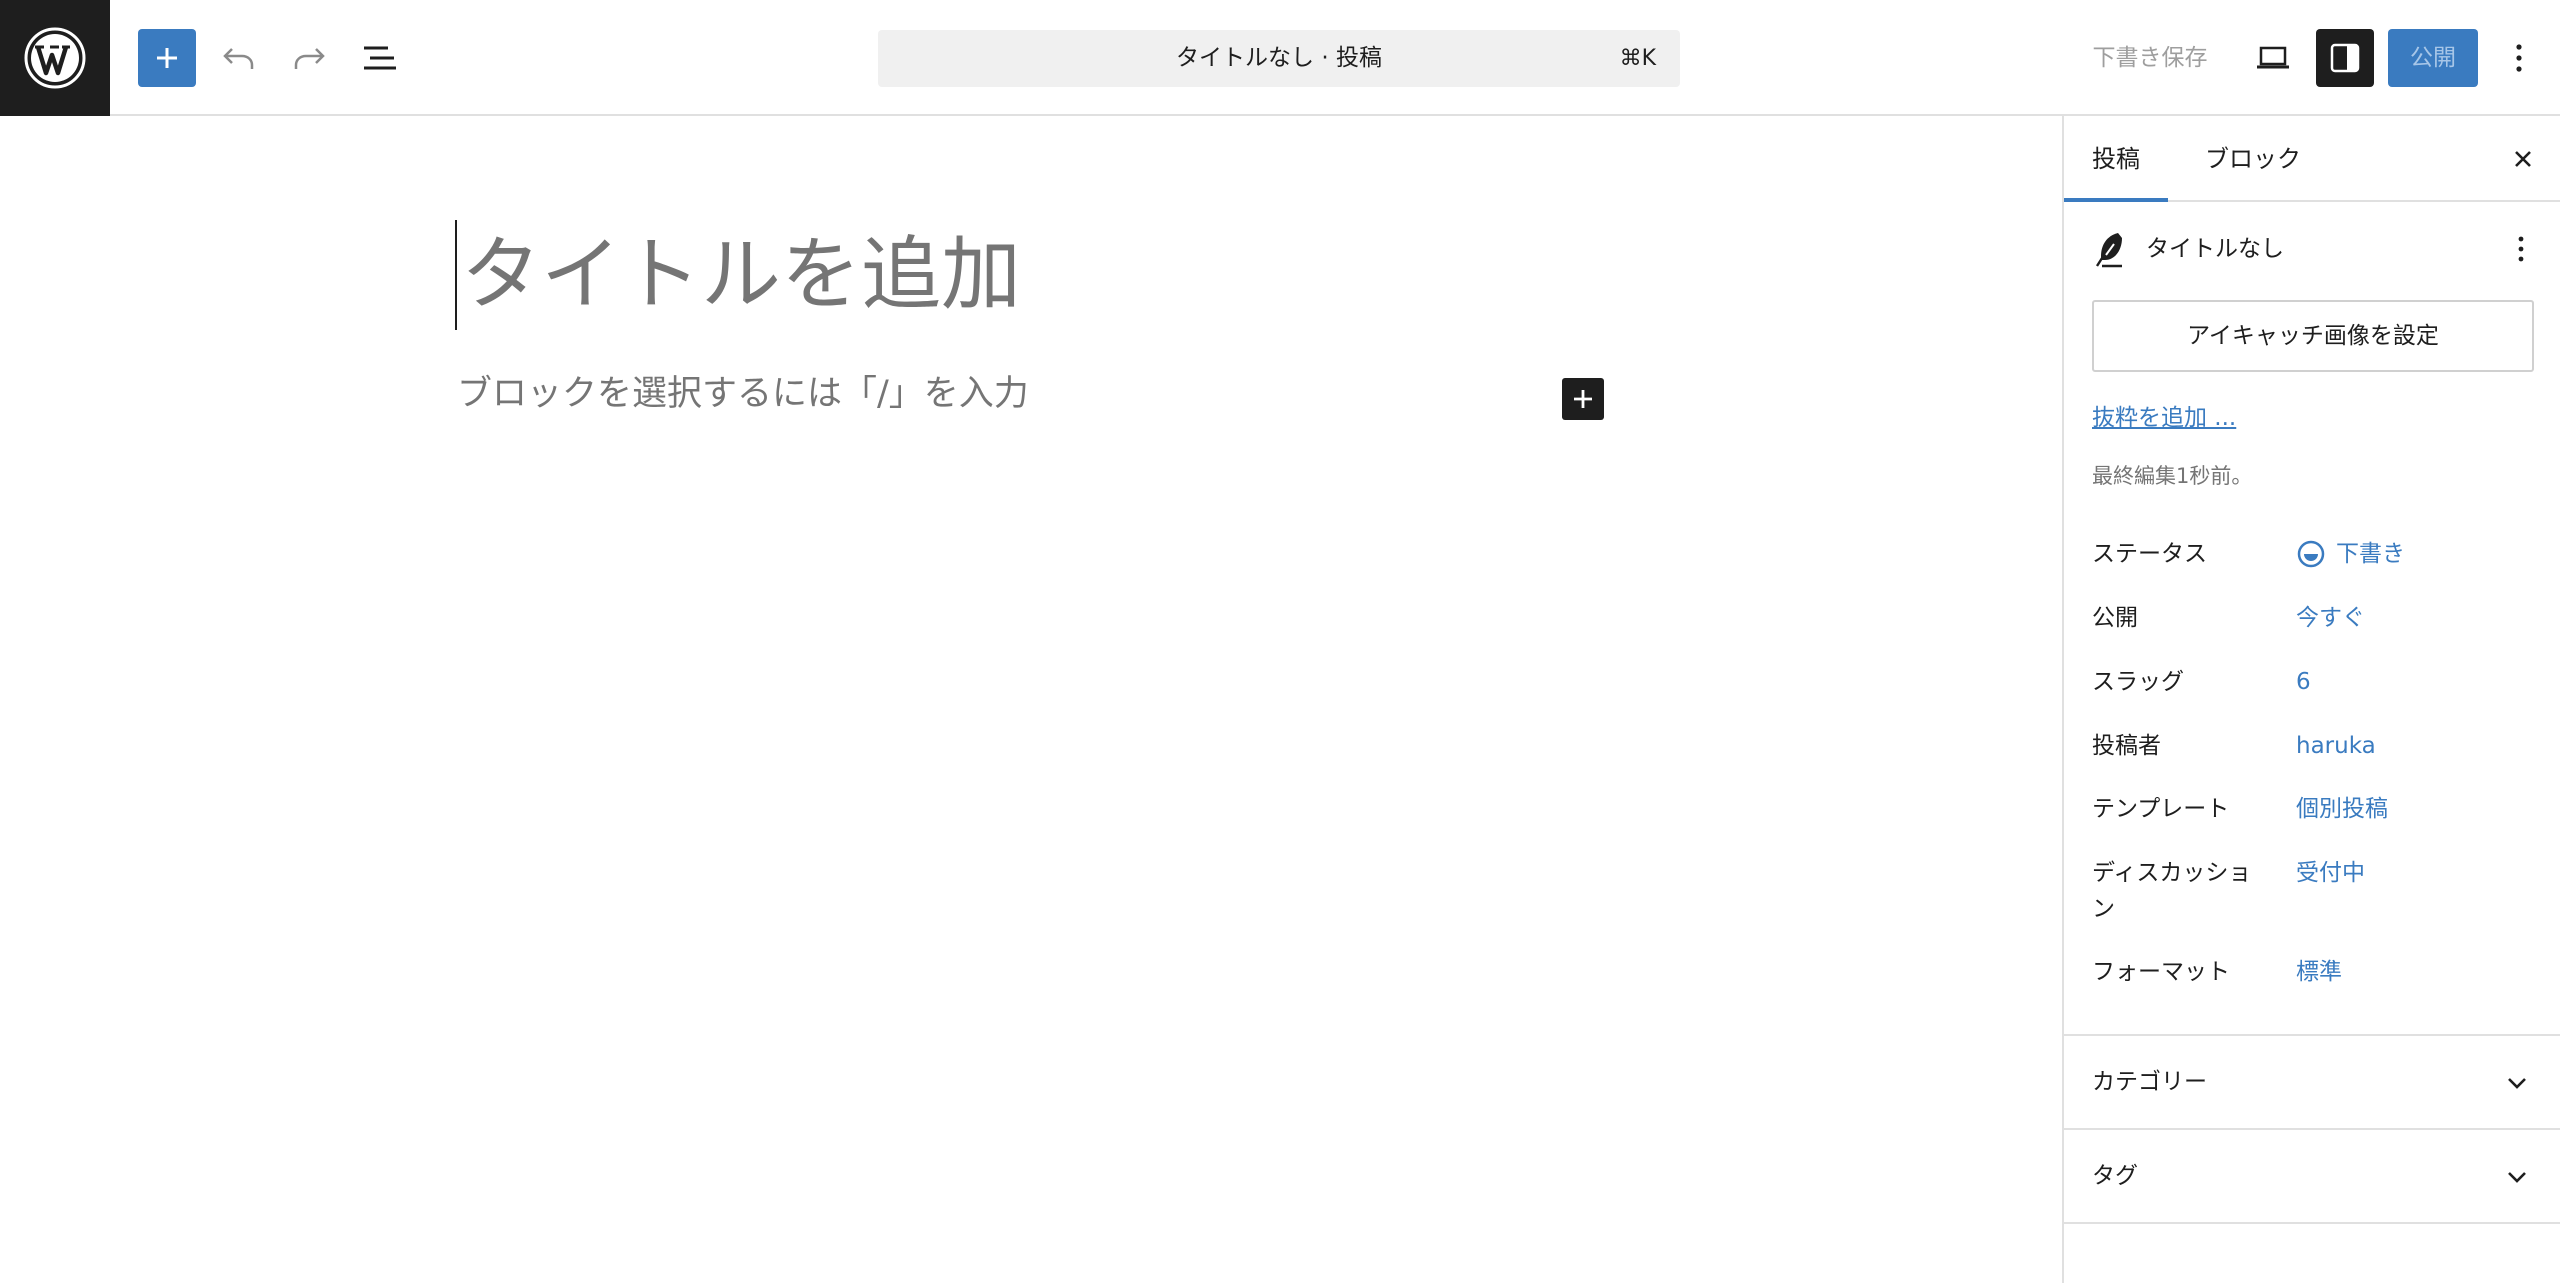 This screenshot has width=2560, height=1283. Describe the element at coordinates (2116, 159) in the screenshot. I see `tab-post: 投稿` at that location.